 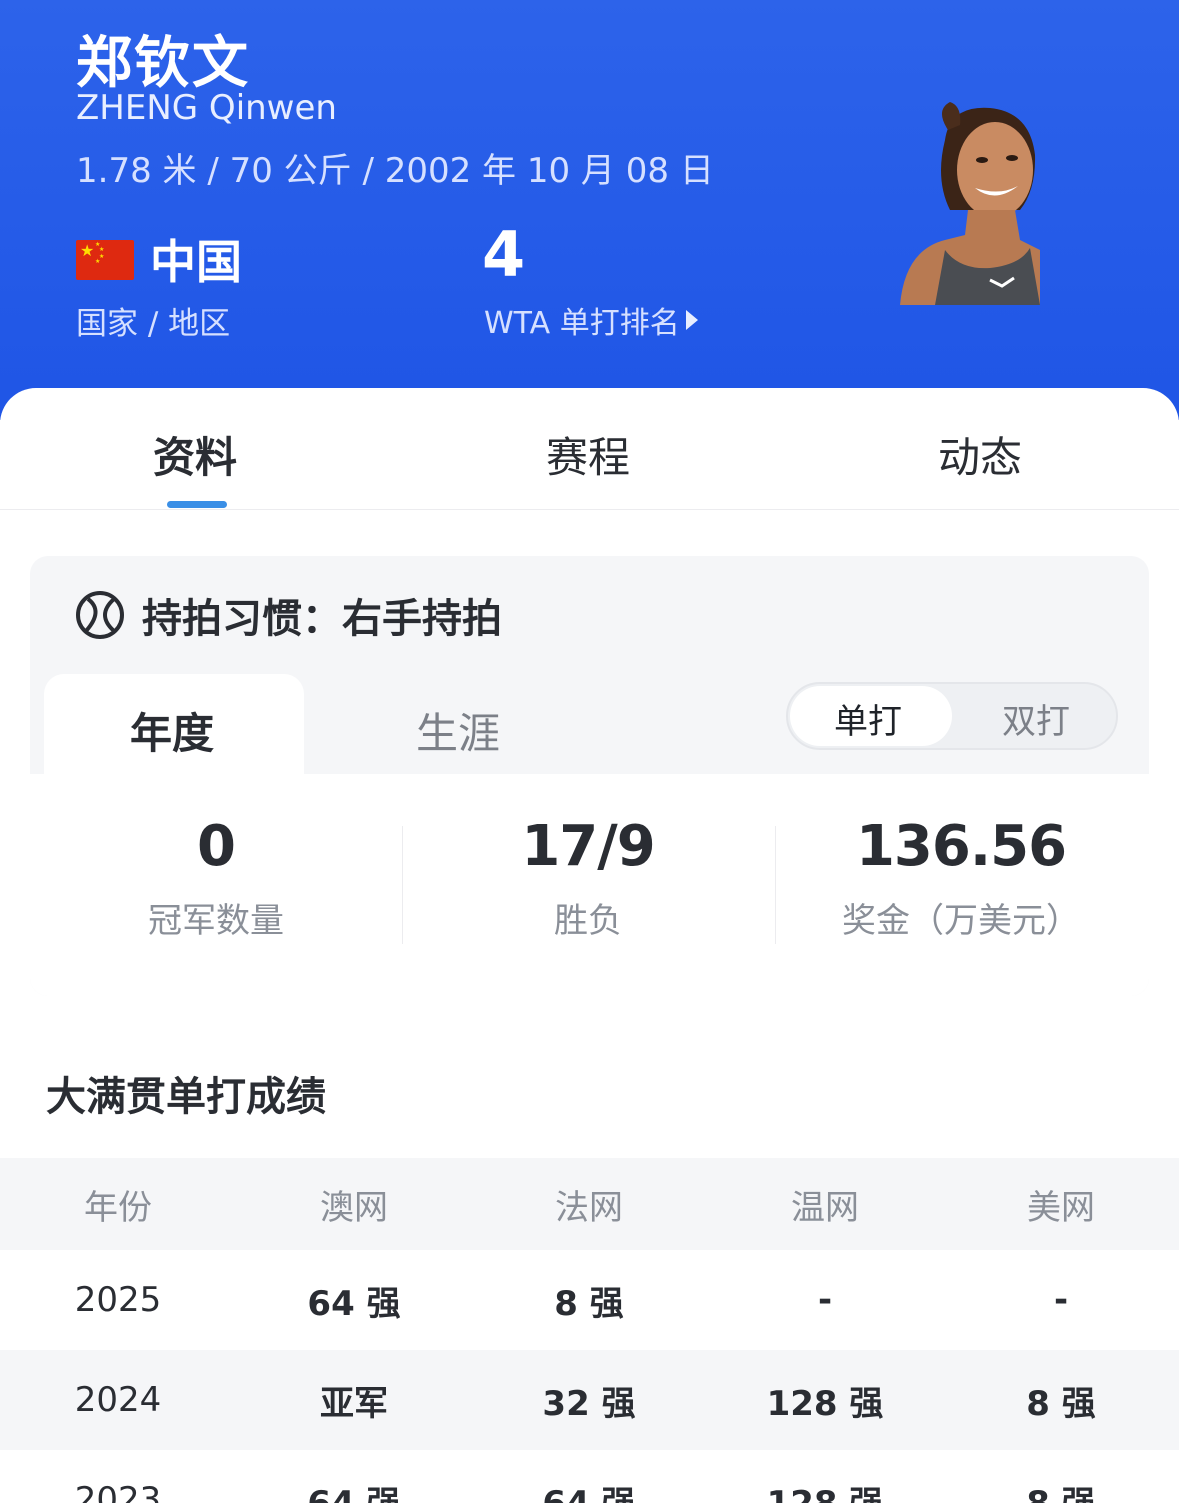 I want to click on main-tab-bar: 资料 赛程 动态, so click(x=589, y=449).